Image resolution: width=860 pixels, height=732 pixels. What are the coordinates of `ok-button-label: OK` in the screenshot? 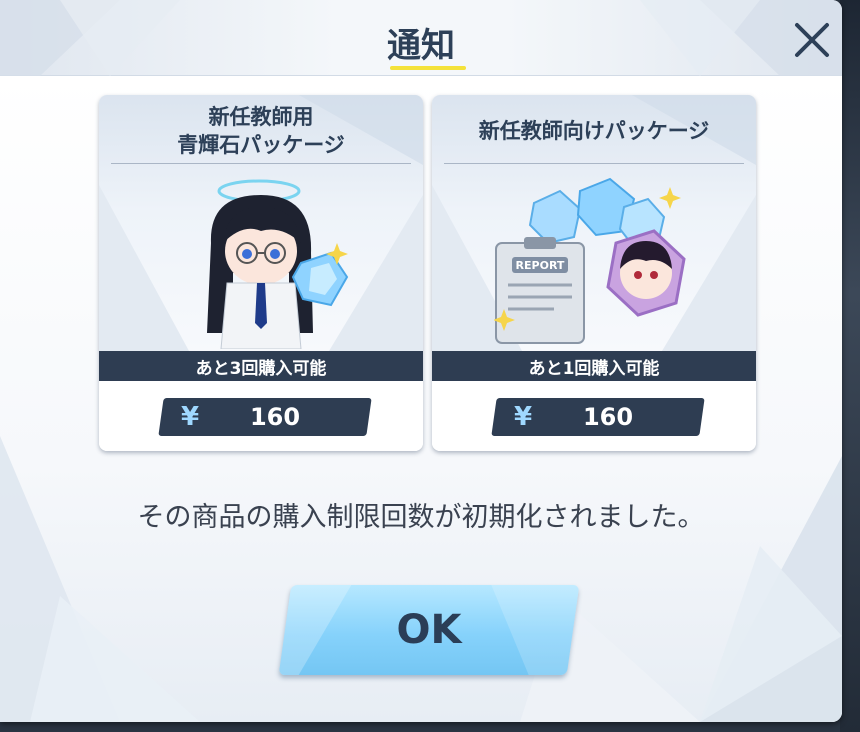 It's located at (429, 630).